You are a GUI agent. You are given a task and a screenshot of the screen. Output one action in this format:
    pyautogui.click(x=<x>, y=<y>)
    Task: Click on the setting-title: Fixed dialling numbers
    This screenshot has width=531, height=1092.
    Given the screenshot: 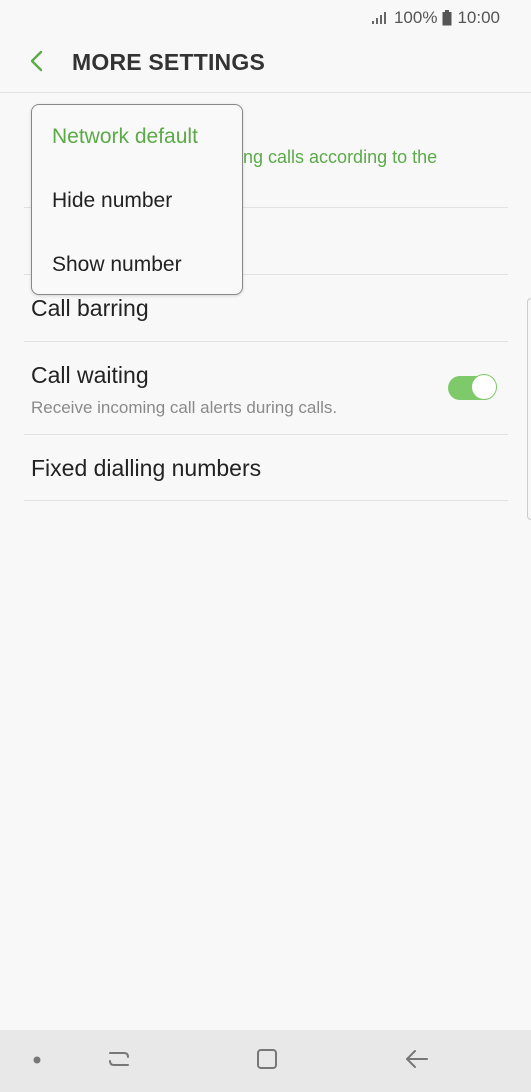 What is the action you would take?
    pyautogui.click(x=146, y=468)
    